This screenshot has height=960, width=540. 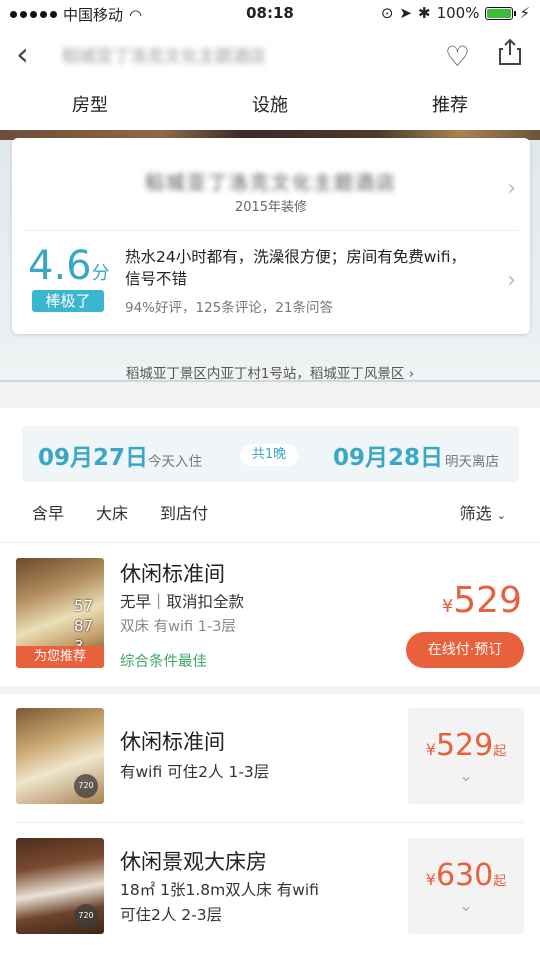 I want to click on room-price: ¥529, so click(x=481, y=600).